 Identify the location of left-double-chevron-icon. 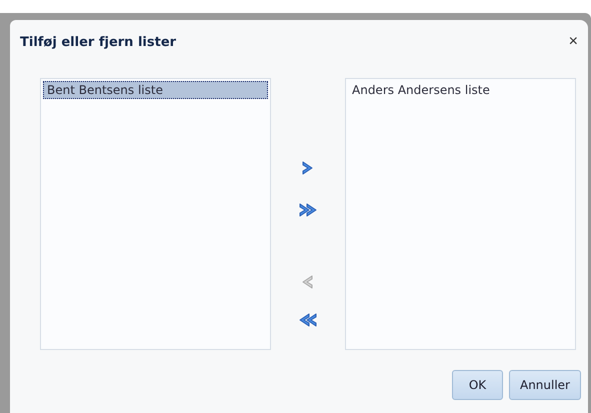
(308, 320).